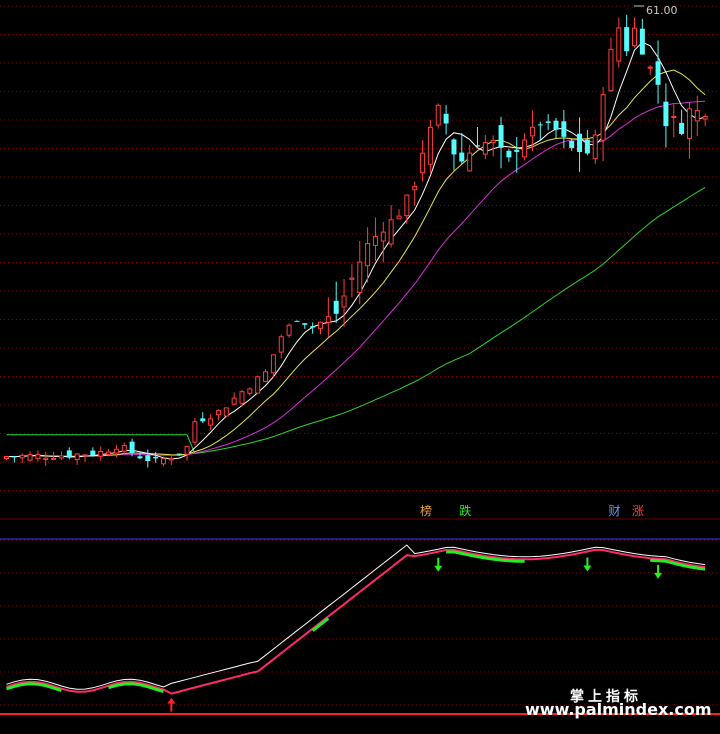  What do you see at coordinates (618, 709) in the screenshot?
I see `watermark-url: www.palmindex.com` at bounding box center [618, 709].